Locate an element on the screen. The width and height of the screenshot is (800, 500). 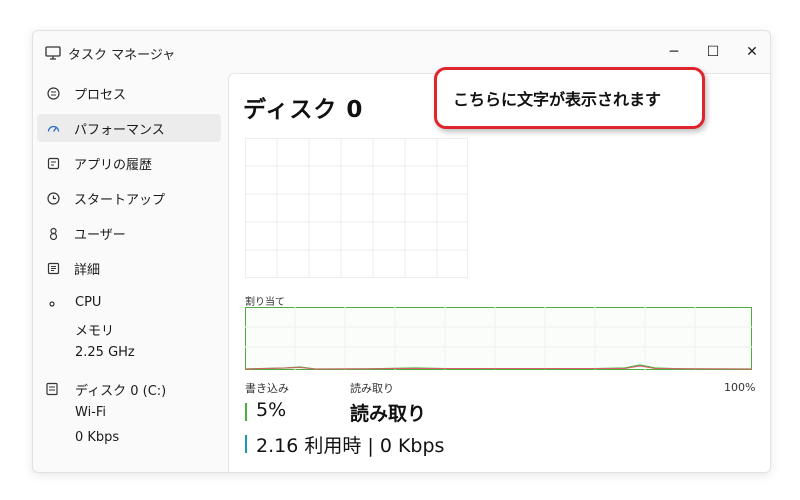
sidebar-item-label: アプリの履歴 is located at coordinates (113, 165).